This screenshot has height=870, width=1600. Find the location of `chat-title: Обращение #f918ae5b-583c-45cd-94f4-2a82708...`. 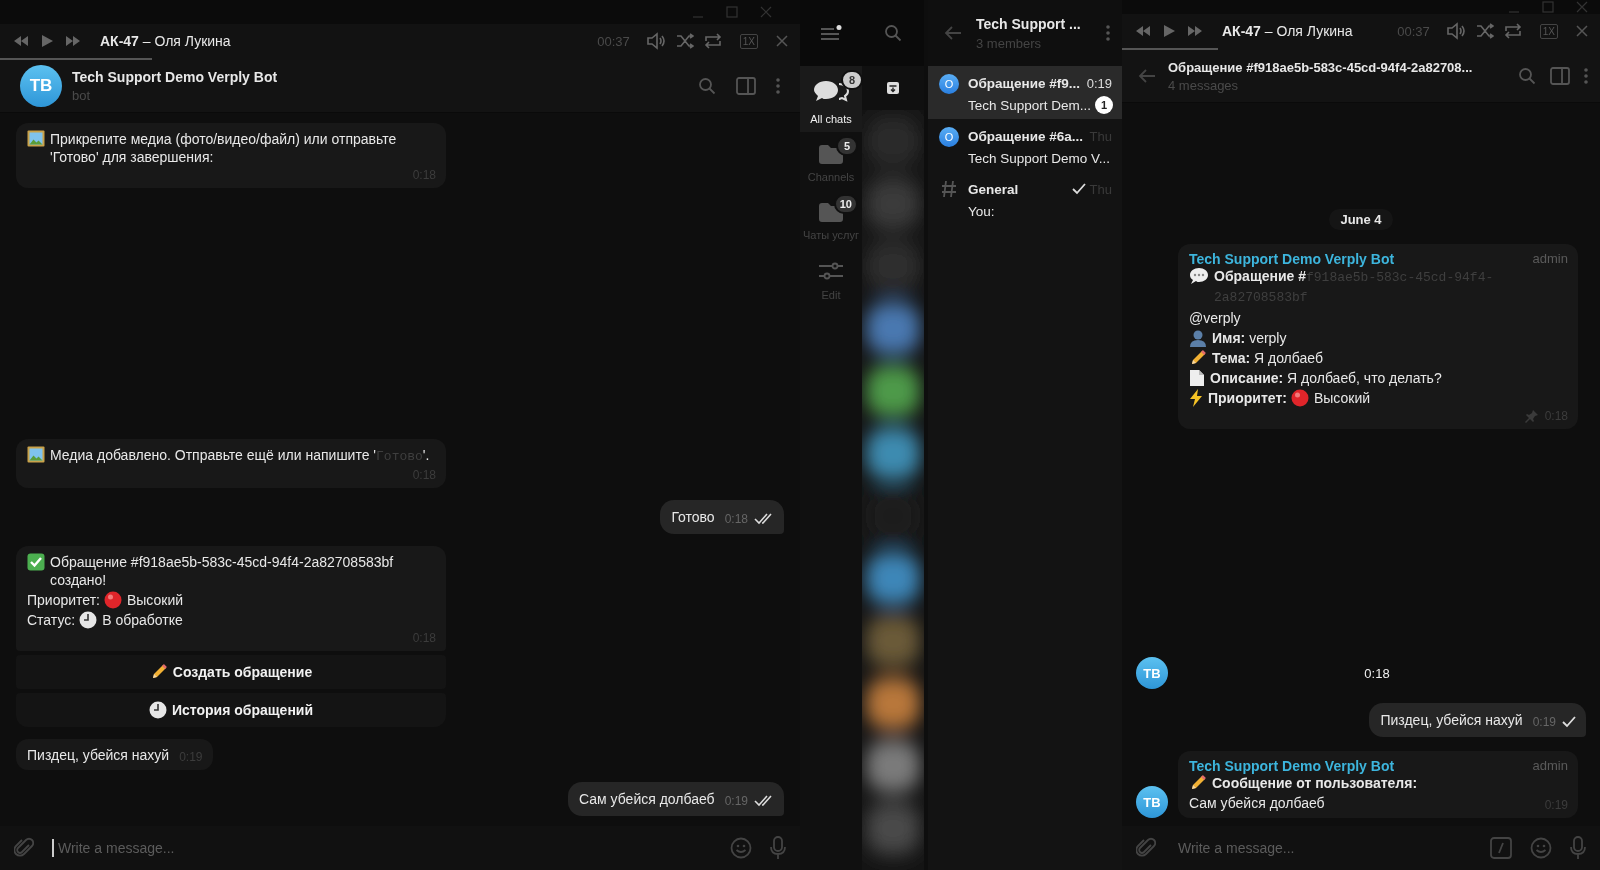

chat-title: Обращение #f918ae5b-583c-45cd-94f4-2a82708... is located at coordinates (1320, 67).